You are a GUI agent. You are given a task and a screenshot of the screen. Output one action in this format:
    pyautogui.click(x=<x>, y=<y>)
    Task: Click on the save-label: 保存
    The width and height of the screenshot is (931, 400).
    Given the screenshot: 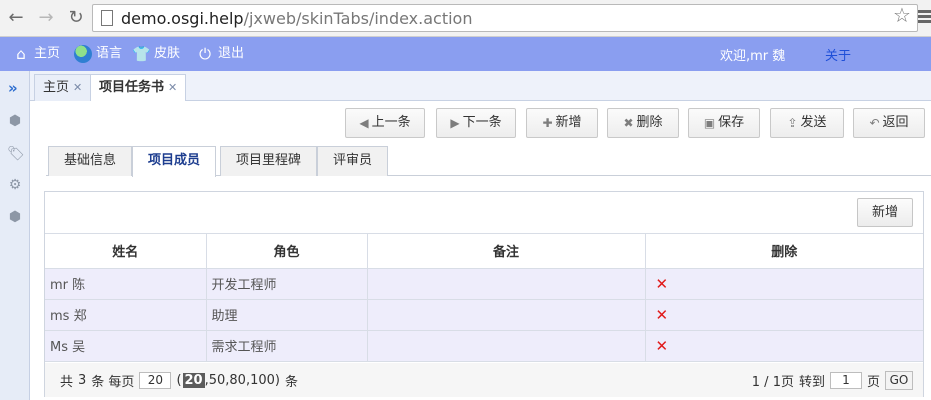 What is the action you would take?
    pyautogui.click(x=731, y=122)
    